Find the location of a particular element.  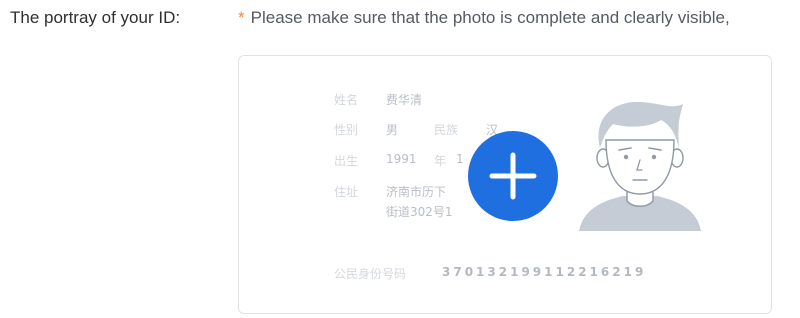

person-silhouette-icon is located at coordinates (640, 164).